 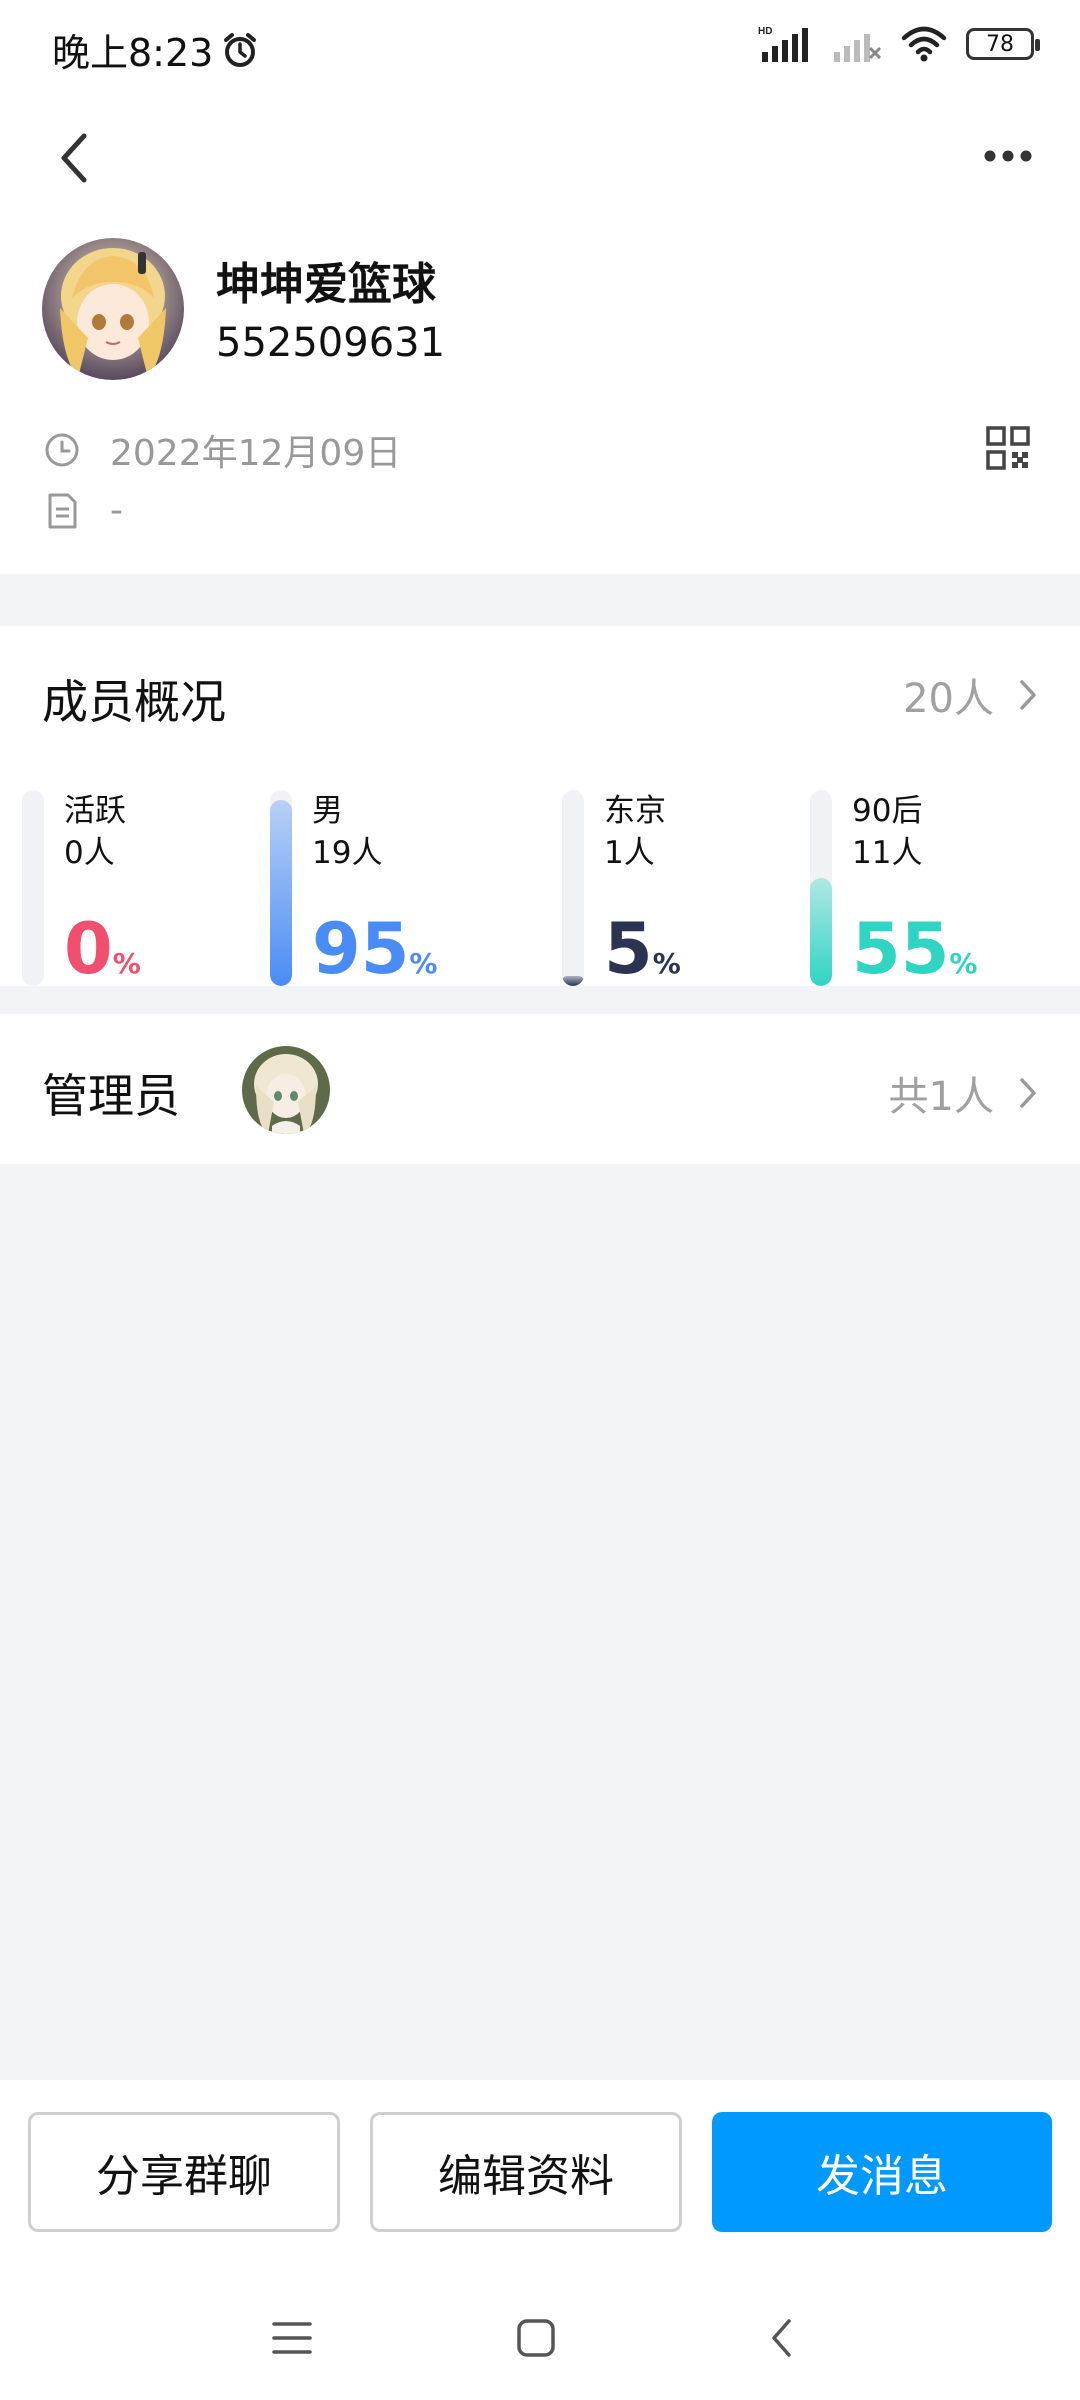 I want to click on stat-category: 90后, so click(x=887, y=811).